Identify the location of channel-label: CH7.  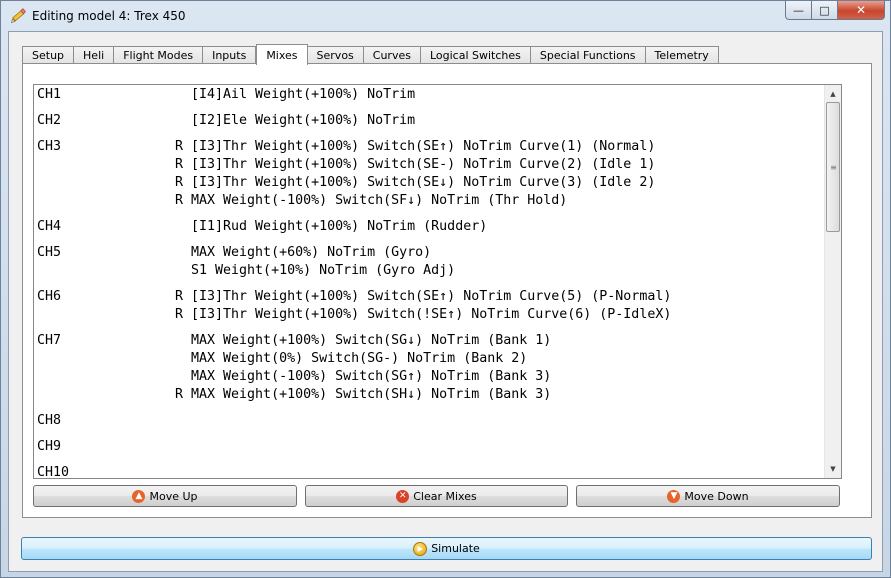
(49, 340).